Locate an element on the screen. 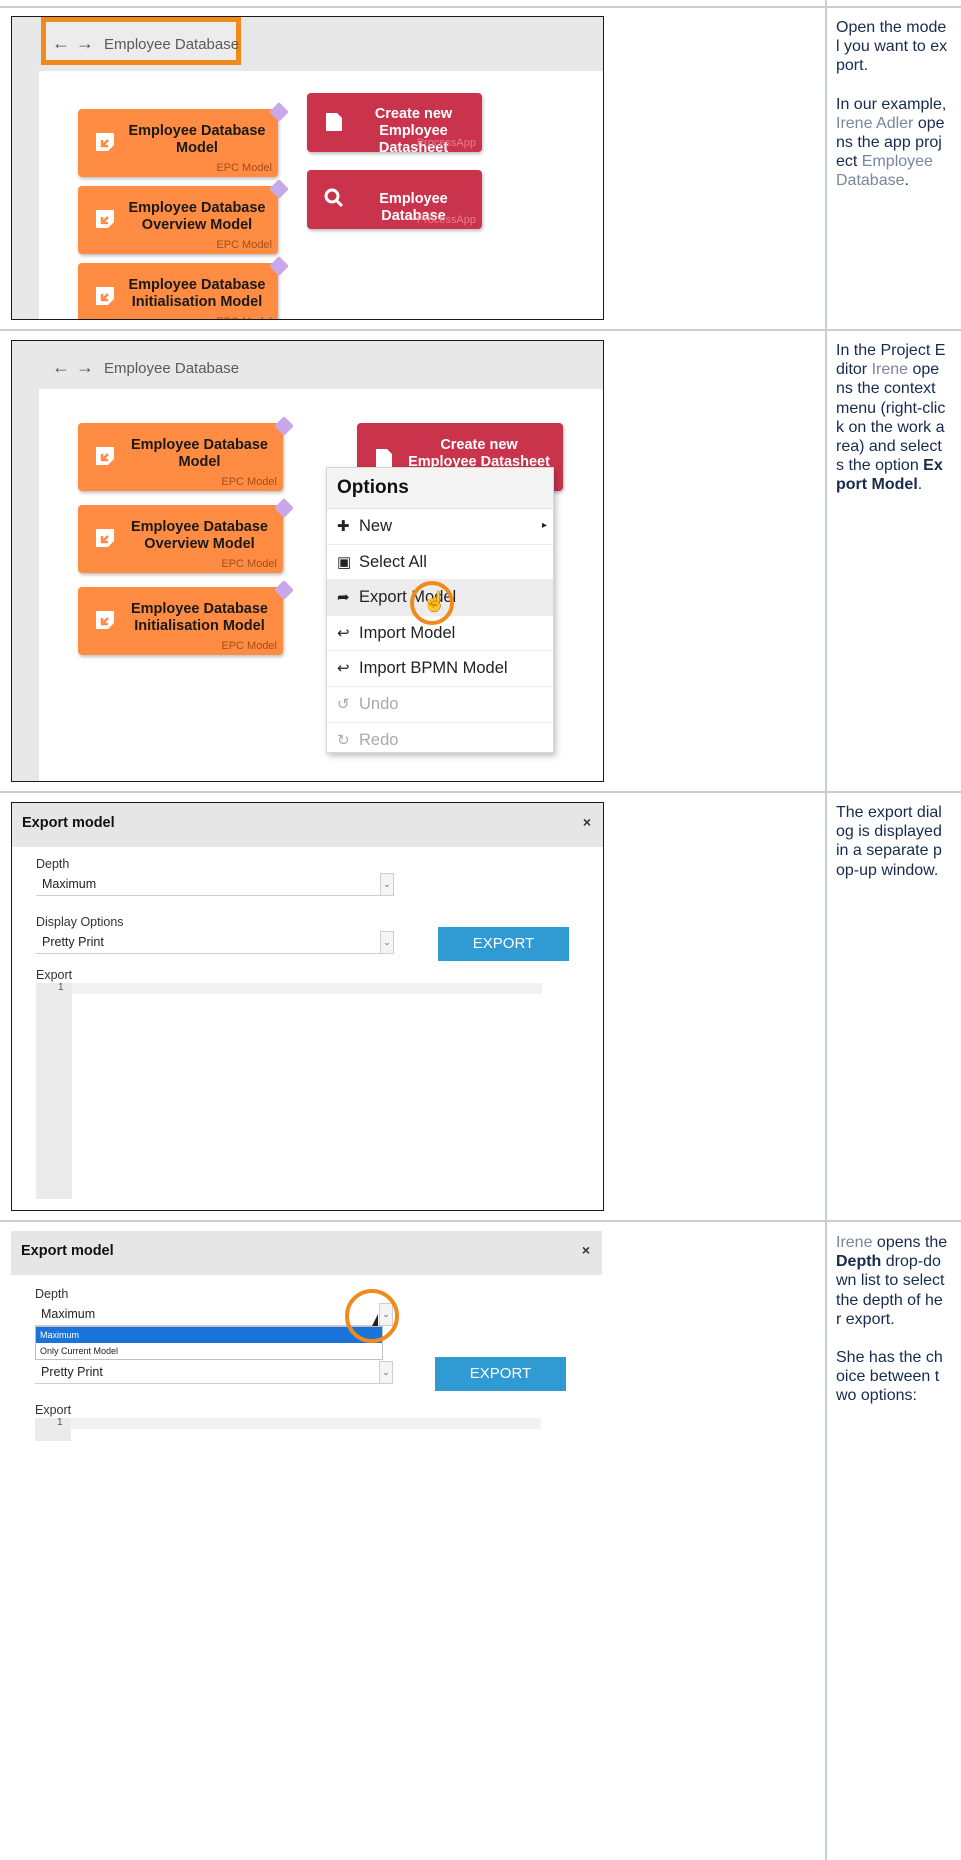  search-icon is located at coordinates (334, 198).